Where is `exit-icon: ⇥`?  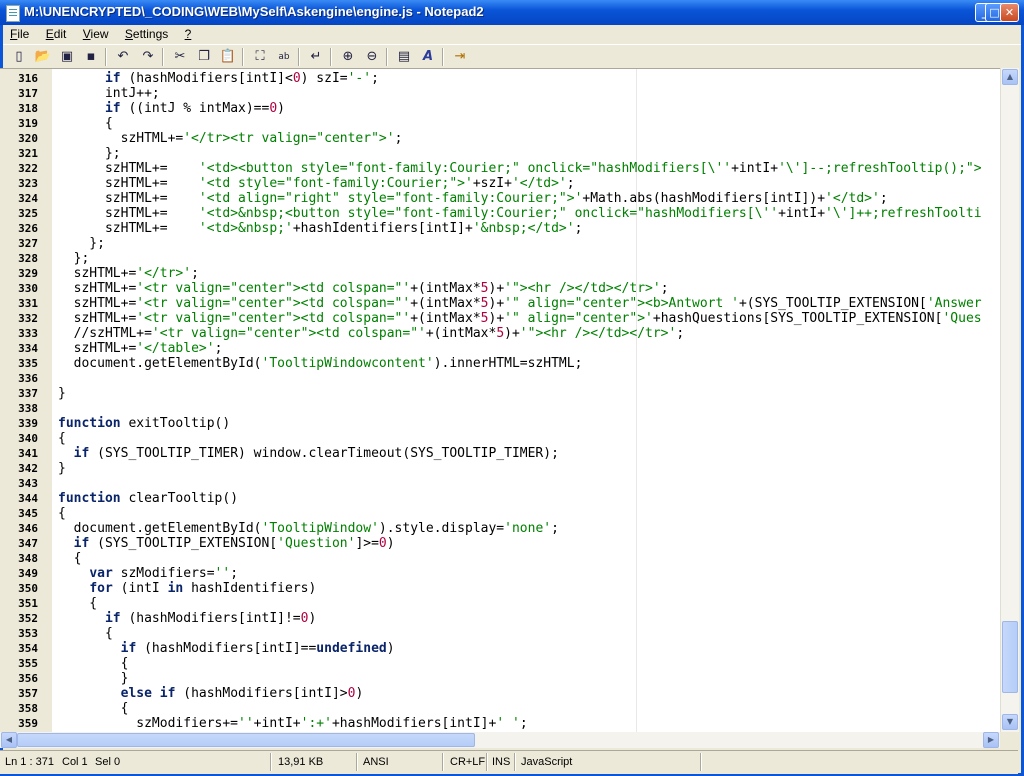
exit-icon: ⇥ is located at coordinates (460, 57).